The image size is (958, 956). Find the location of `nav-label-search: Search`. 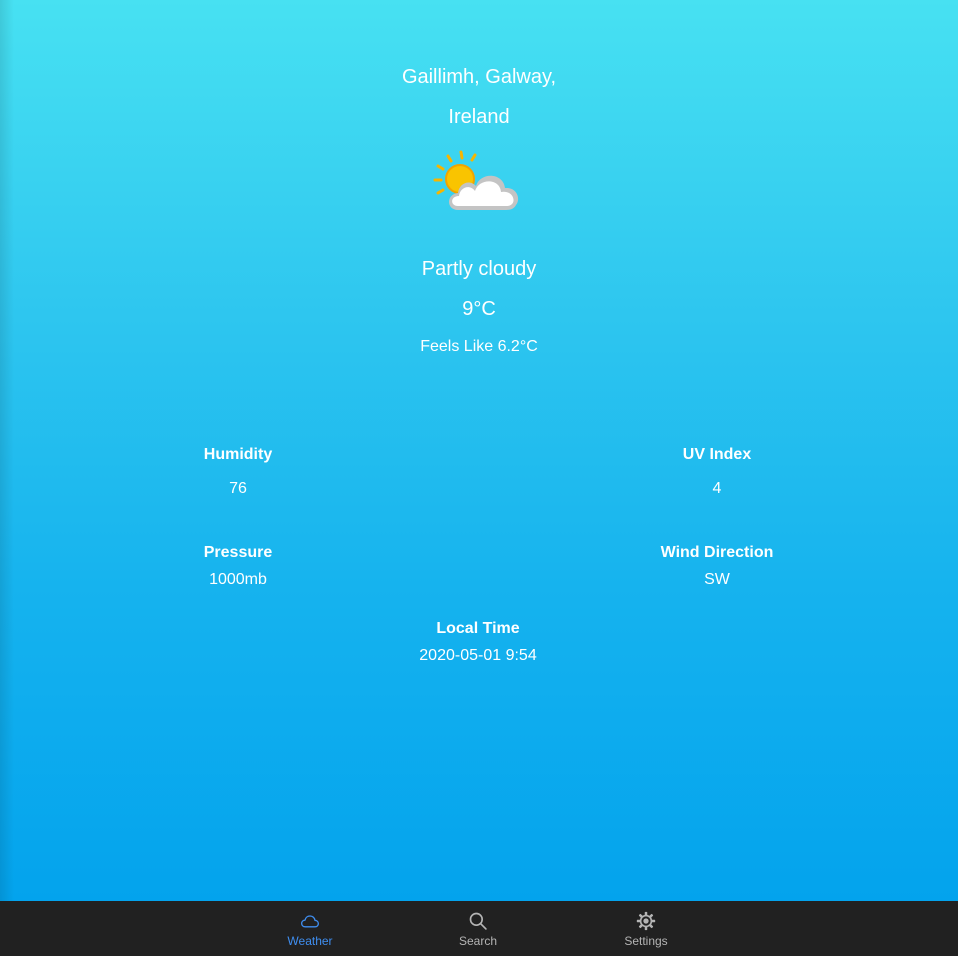

nav-label-search: Search is located at coordinates (478, 941).